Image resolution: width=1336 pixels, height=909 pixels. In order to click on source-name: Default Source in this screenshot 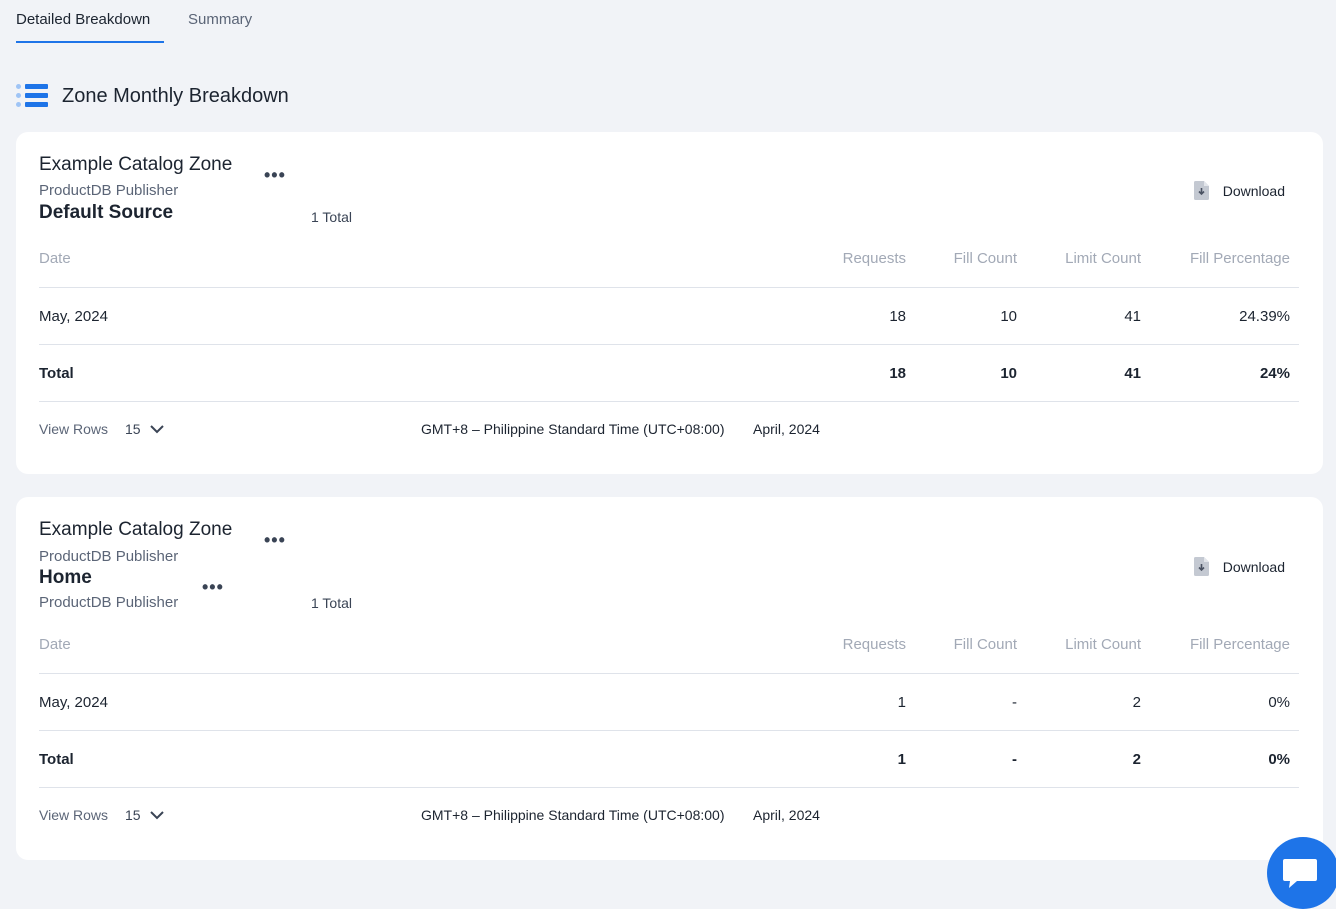, I will do `click(106, 212)`.